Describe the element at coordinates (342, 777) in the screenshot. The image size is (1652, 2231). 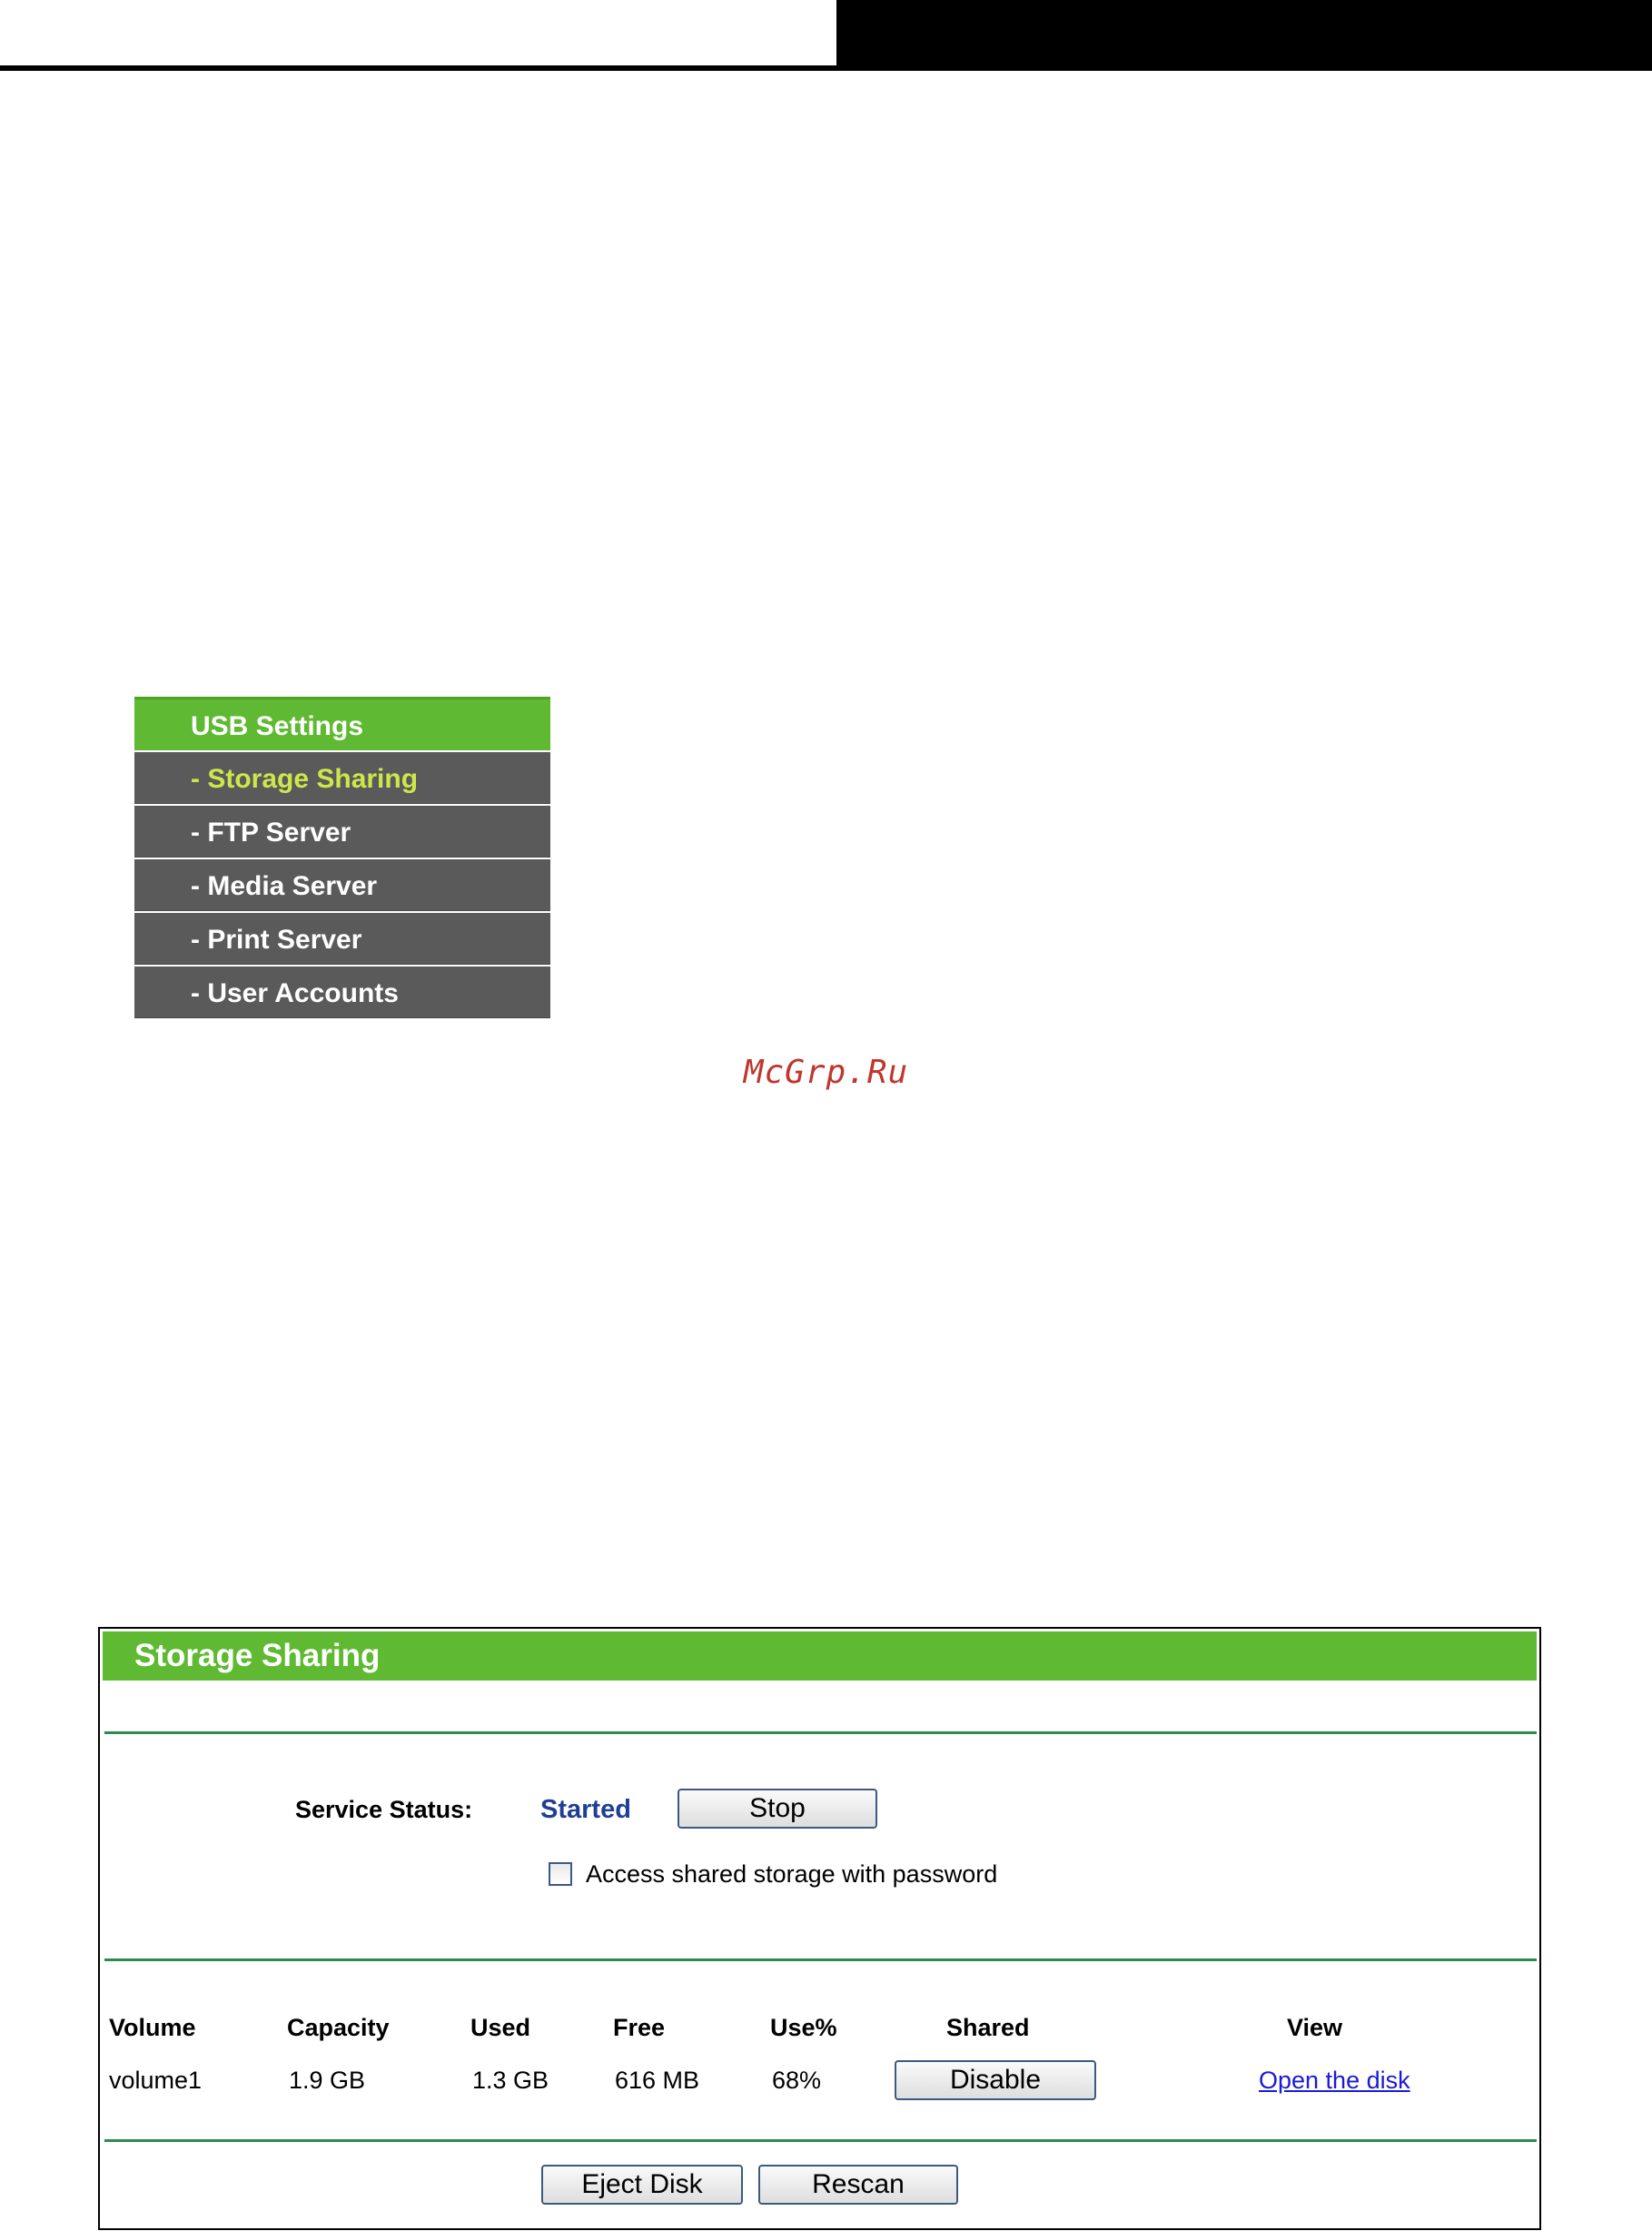
I see `menu-item-storage-sharing: - Storage Sharing` at that location.